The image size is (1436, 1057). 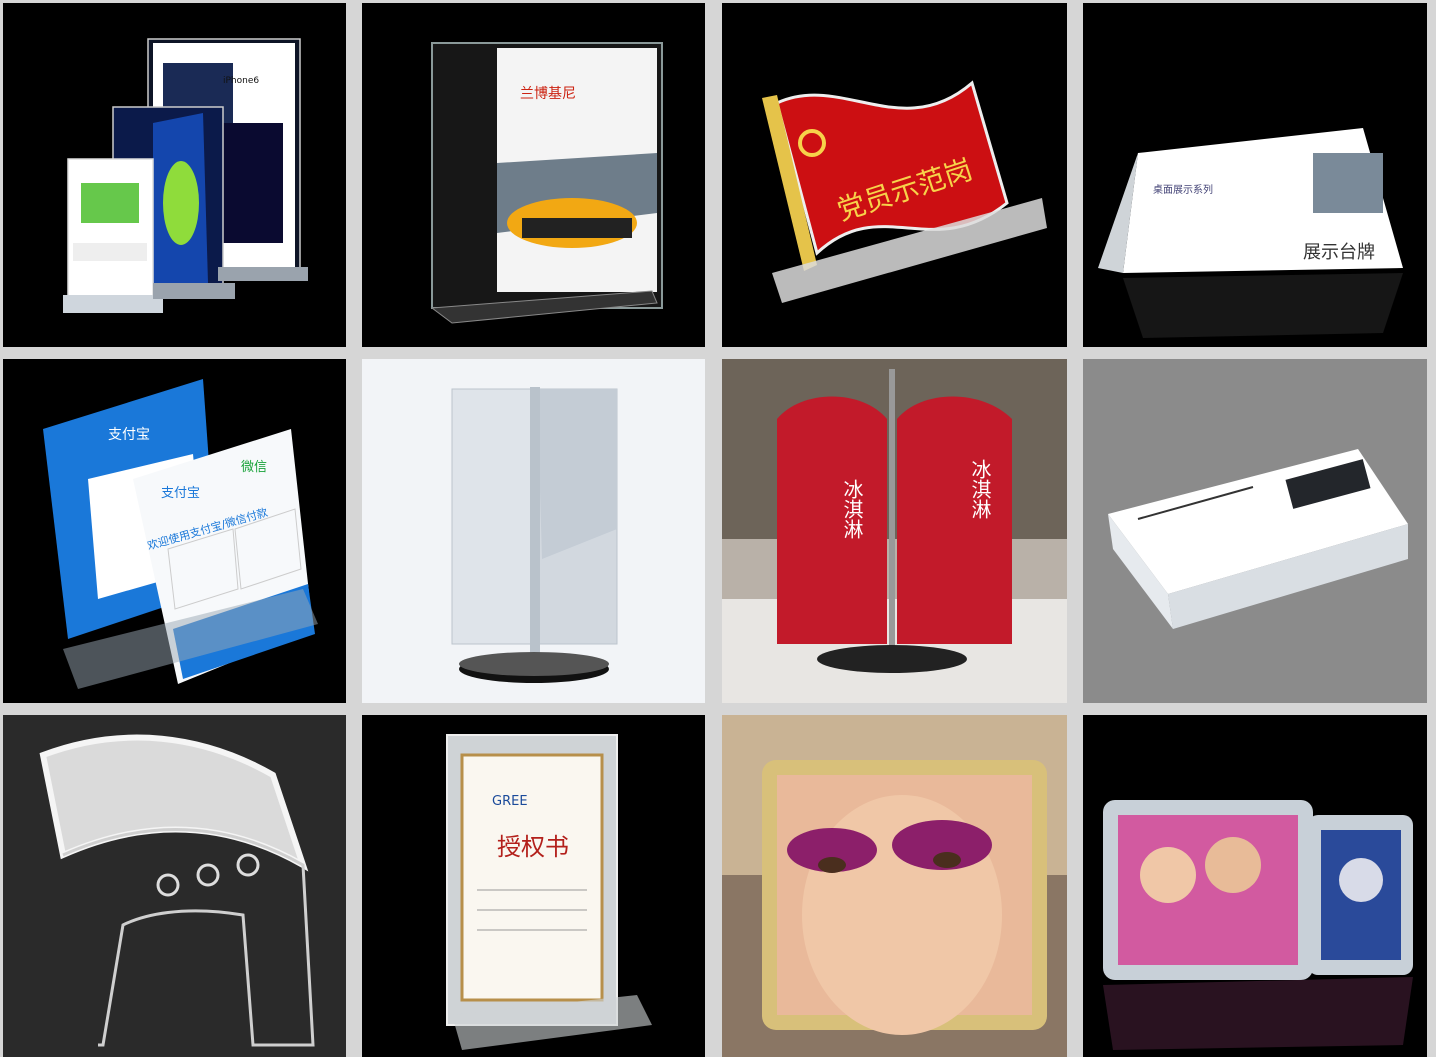 What do you see at coordinates (129, 435) in the screenshot?
I see `alipay-label-back: 支付宝` at bounding box center [129, 435].